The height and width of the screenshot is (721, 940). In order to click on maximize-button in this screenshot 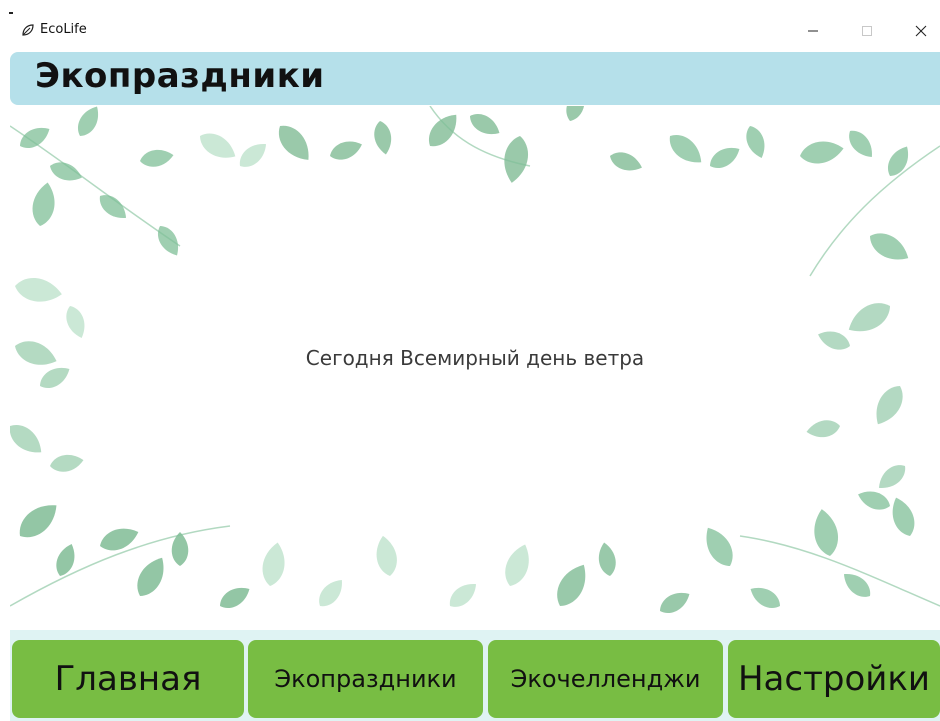, I will do `click(867, 31)`.